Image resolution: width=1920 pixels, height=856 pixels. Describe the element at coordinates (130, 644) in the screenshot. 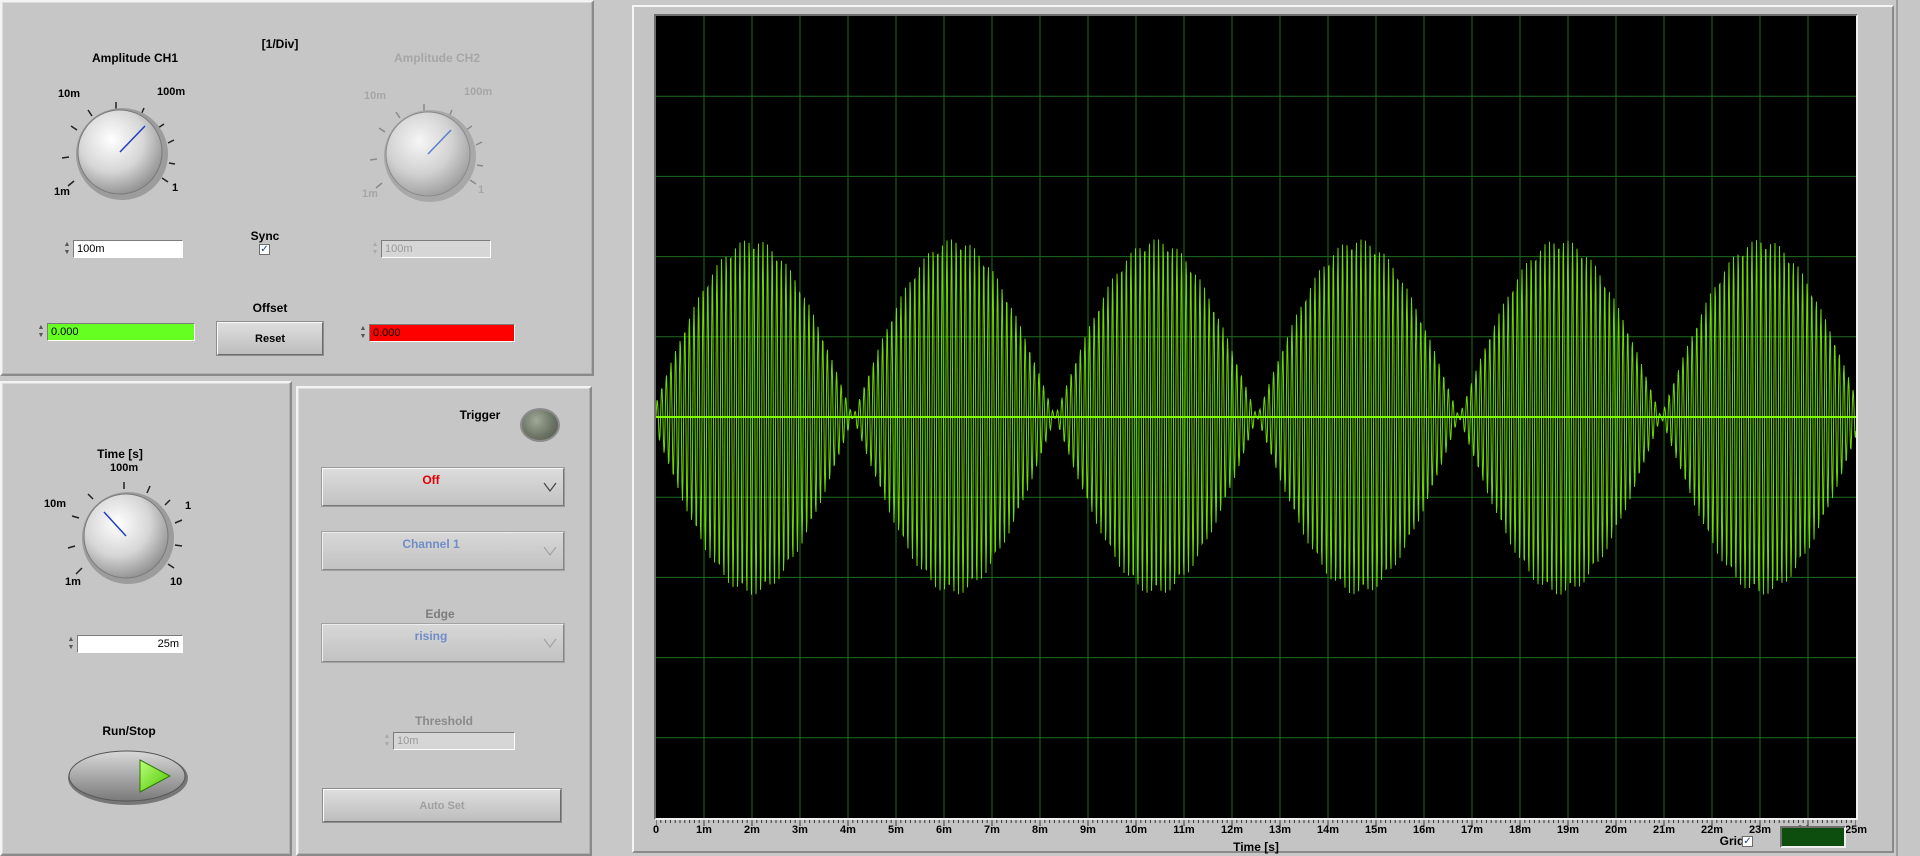

I see `time-input: 25m` at that location.